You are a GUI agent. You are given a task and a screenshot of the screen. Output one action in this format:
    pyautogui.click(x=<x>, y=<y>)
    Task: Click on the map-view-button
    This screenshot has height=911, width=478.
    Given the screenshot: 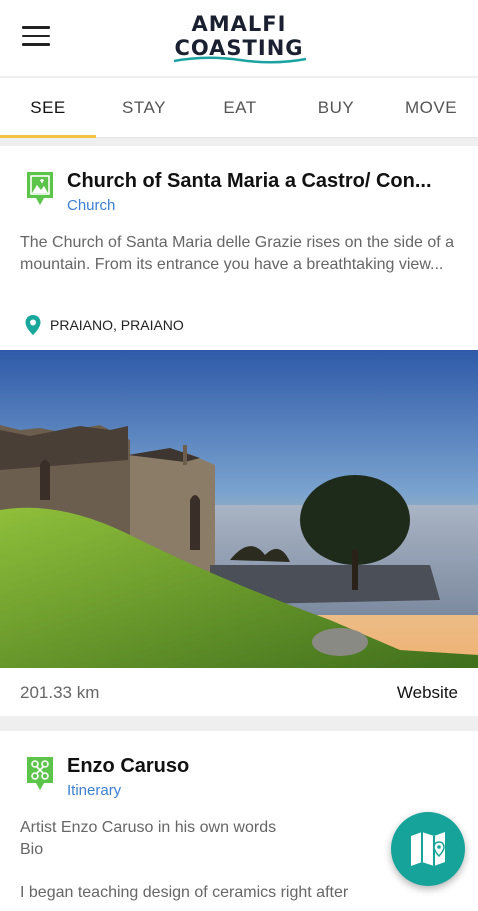 What is the action you would take?
    pyautogui.click(x=428, y=849)
    